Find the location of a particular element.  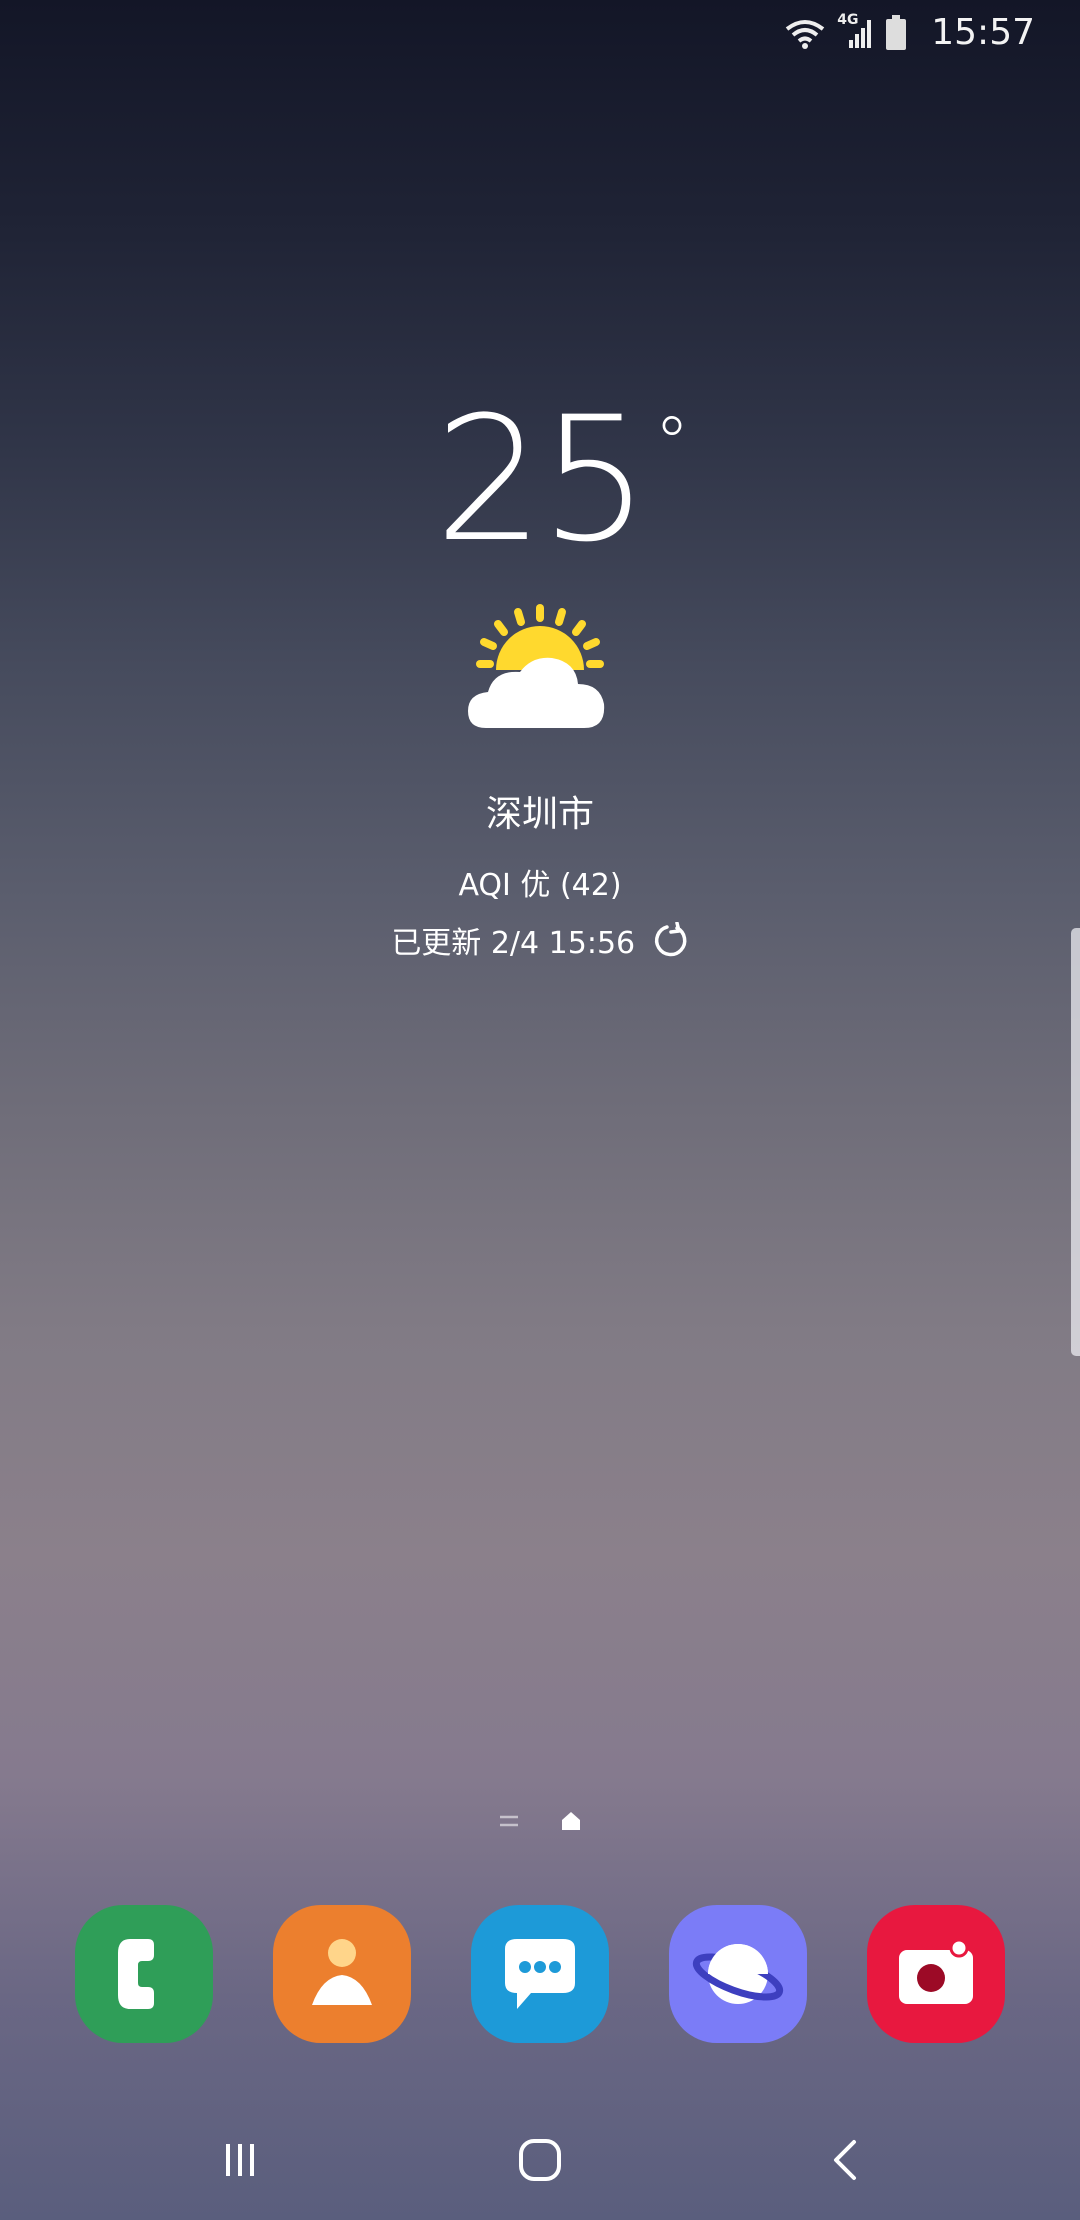

home-button is located at coordinates (540, 2160).